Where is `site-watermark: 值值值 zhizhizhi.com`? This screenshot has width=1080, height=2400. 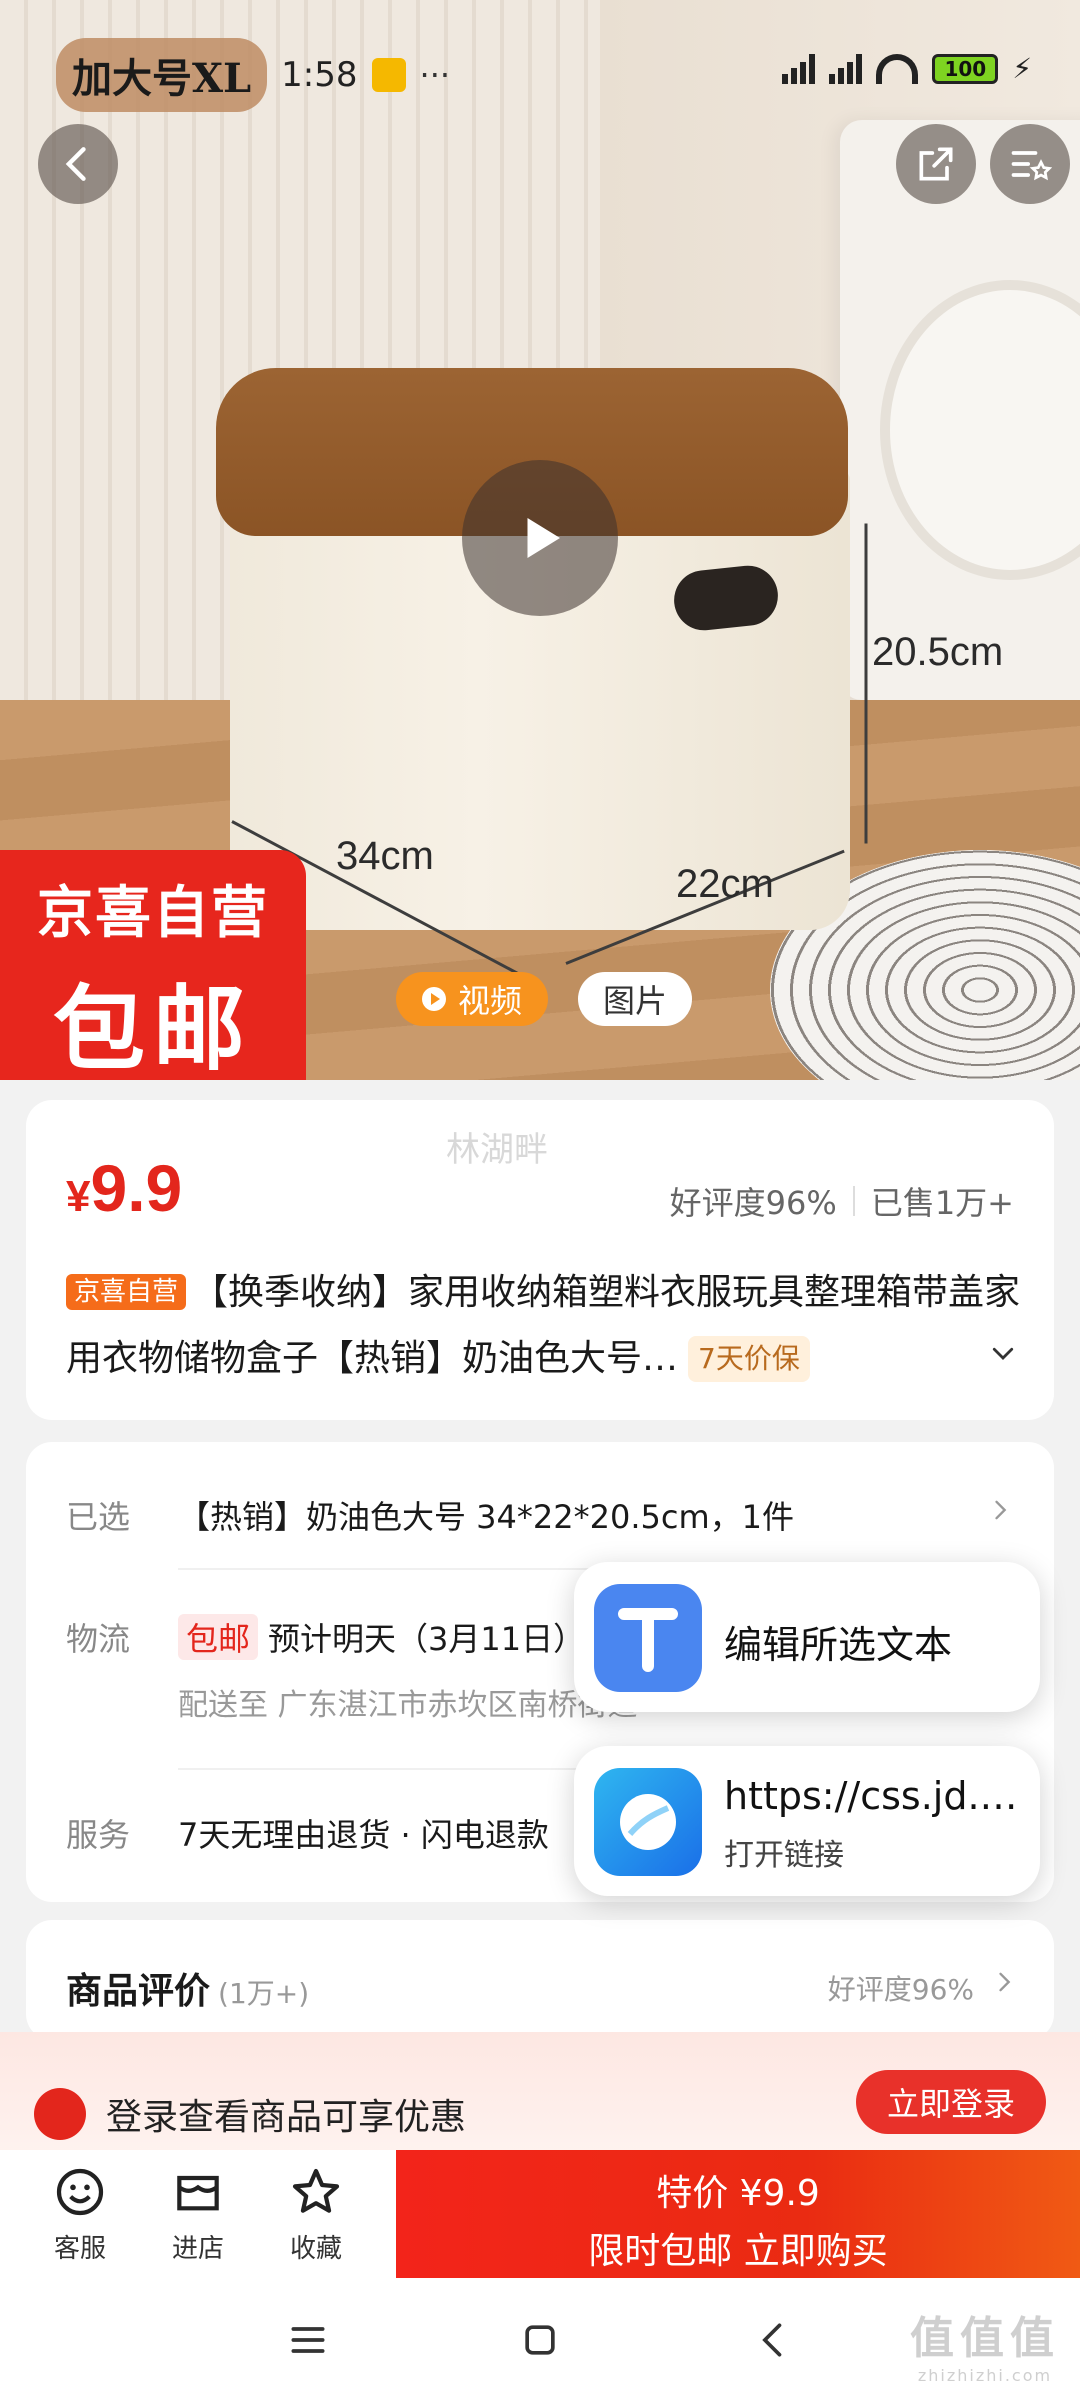
site-watermark: 值值值 zhizhizhi.com is located at coordinates (985, 2343).